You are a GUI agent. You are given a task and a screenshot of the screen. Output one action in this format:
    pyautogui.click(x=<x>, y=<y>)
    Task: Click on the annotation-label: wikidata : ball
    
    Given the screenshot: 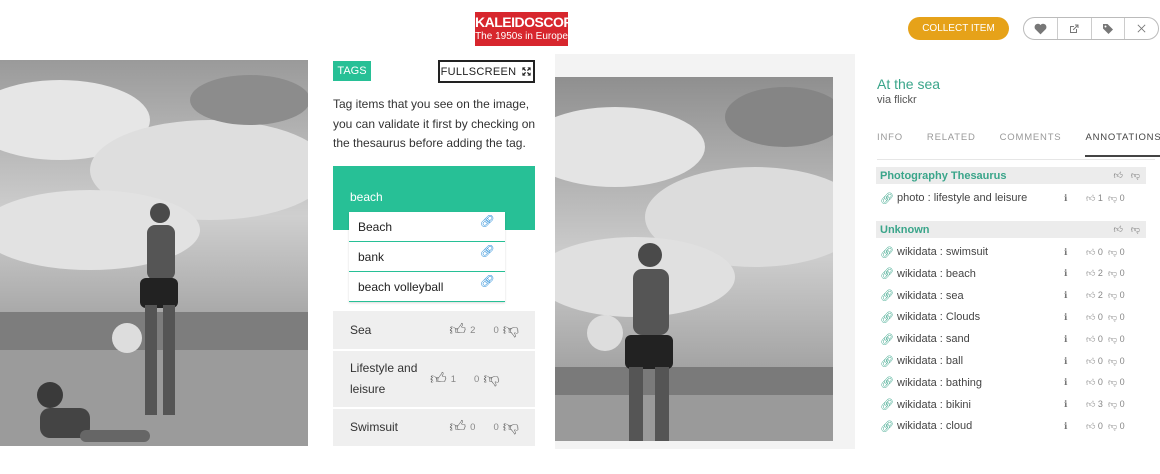 What is the action you would take?
    pyautogui.click(x=980, y=361)
    